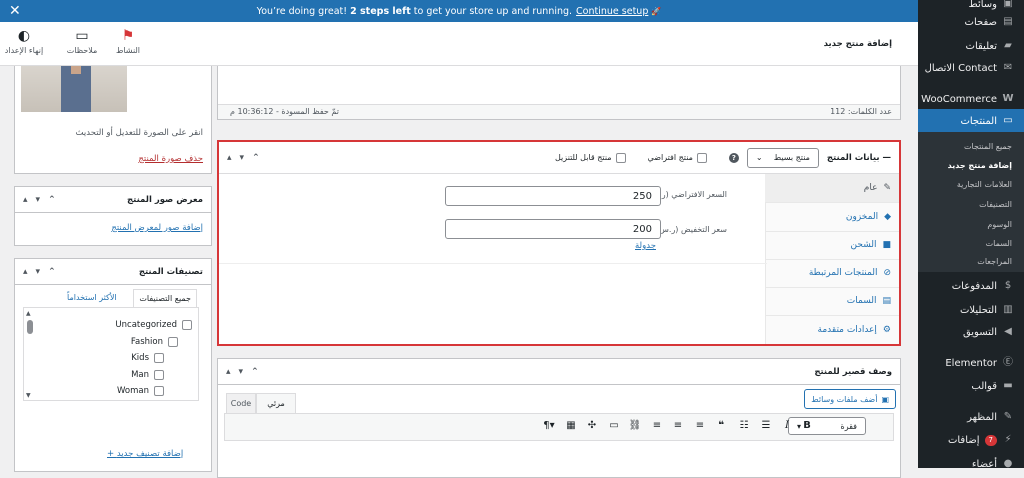 The image size is (1024, 478). I want to click on tab-all-categories: جميع التصنيفات, so click(165, 298).